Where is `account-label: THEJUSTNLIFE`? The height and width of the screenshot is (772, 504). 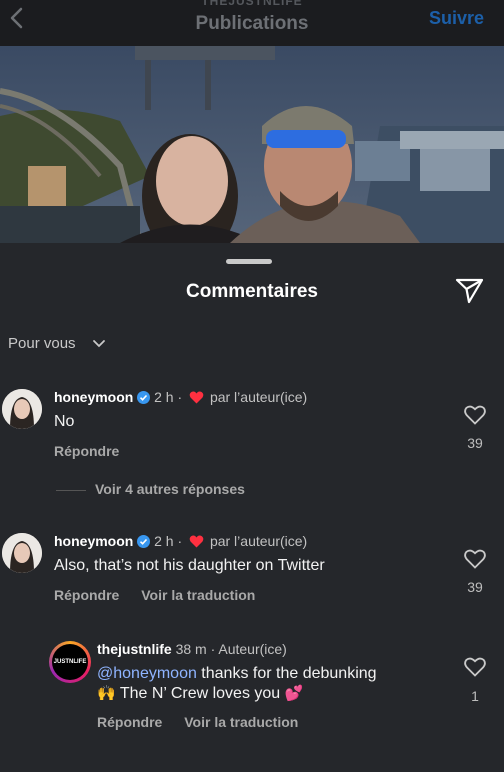 account-label: THEJUSTNLIFE is located at coordinates (252, 4).